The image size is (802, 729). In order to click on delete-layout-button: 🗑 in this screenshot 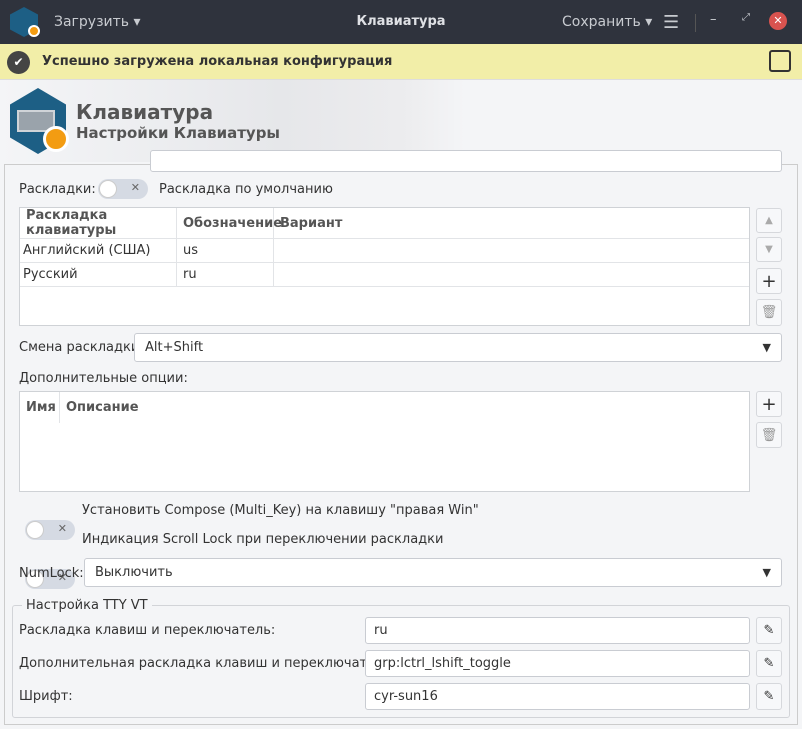, I will do `click(769, 312)`.